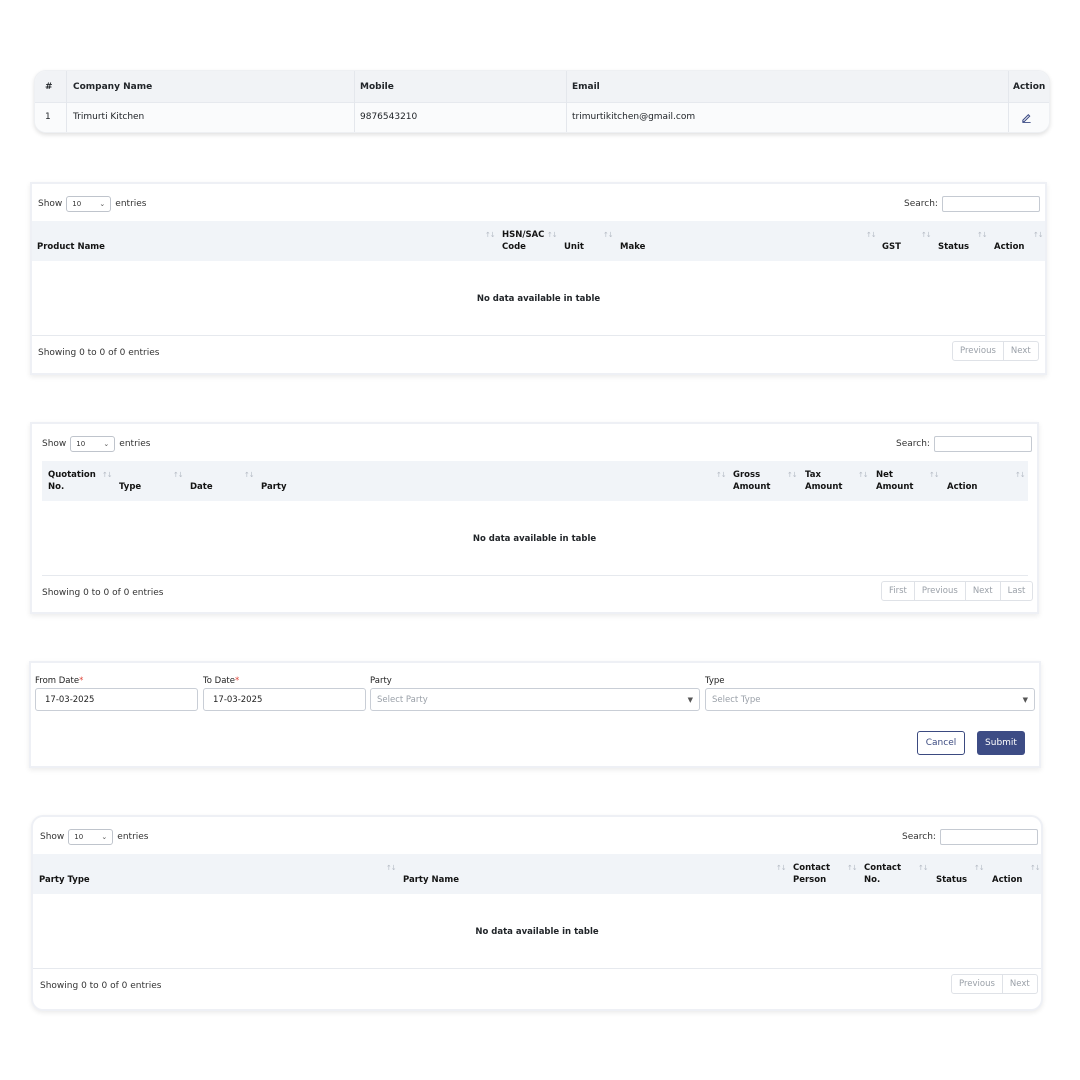 Image resolution: width=1080 pixels, height=1080 pixels. I want to click on table-row, so click(542, 117).